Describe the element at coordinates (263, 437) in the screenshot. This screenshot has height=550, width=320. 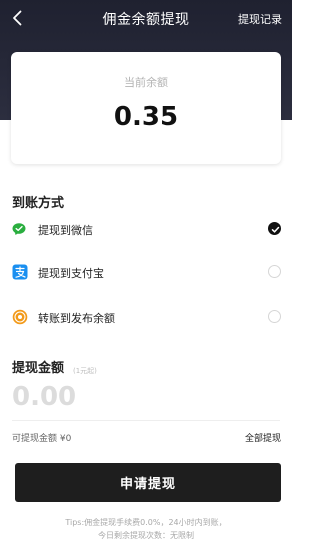
I see `withdraw-all-link: 全部提现` at that location.